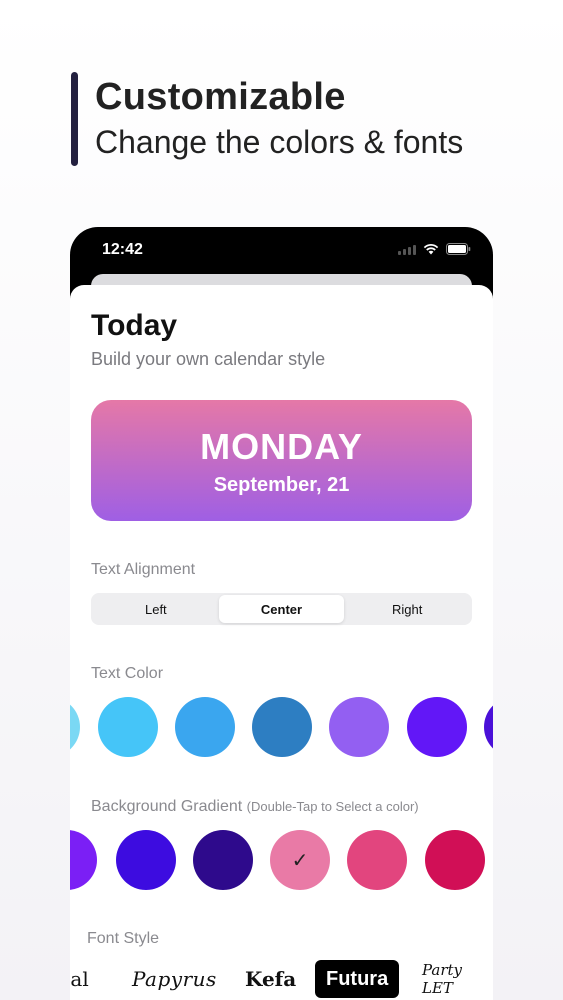 The width and height of the screenshot is (563, 1000). I want to click on calendar-preview: MONDAY September, 21, so click(281, 460).